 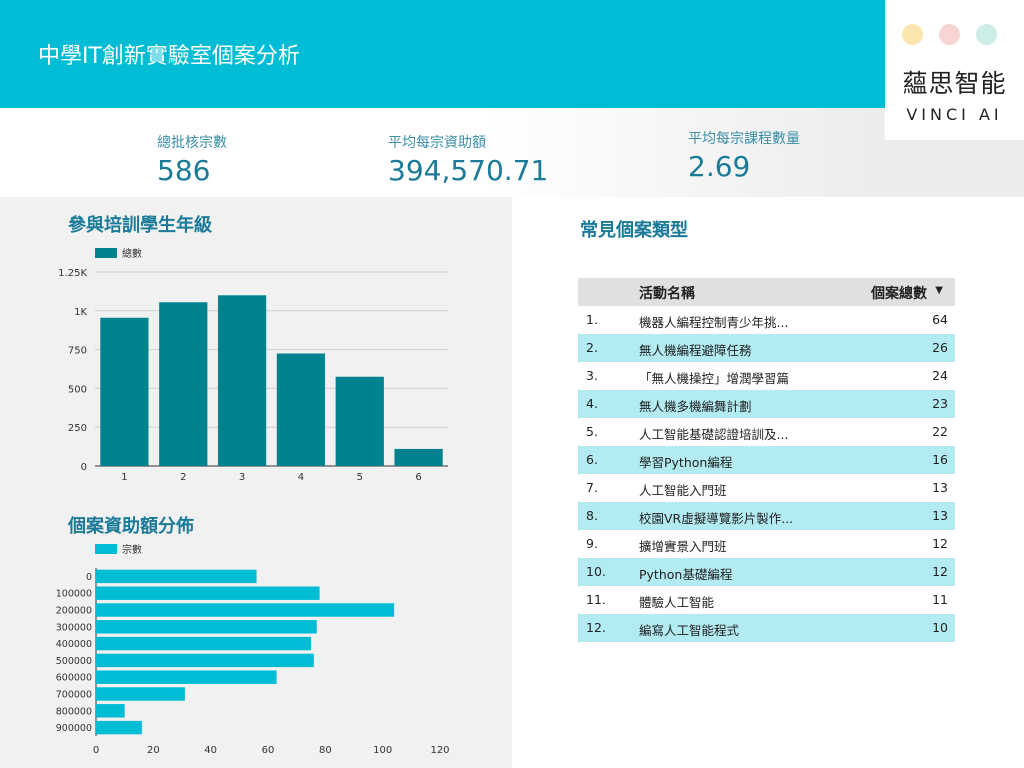 I want to click on header-bar: 中學IT創新實驗室個案分析, so click(x=442, y=54).